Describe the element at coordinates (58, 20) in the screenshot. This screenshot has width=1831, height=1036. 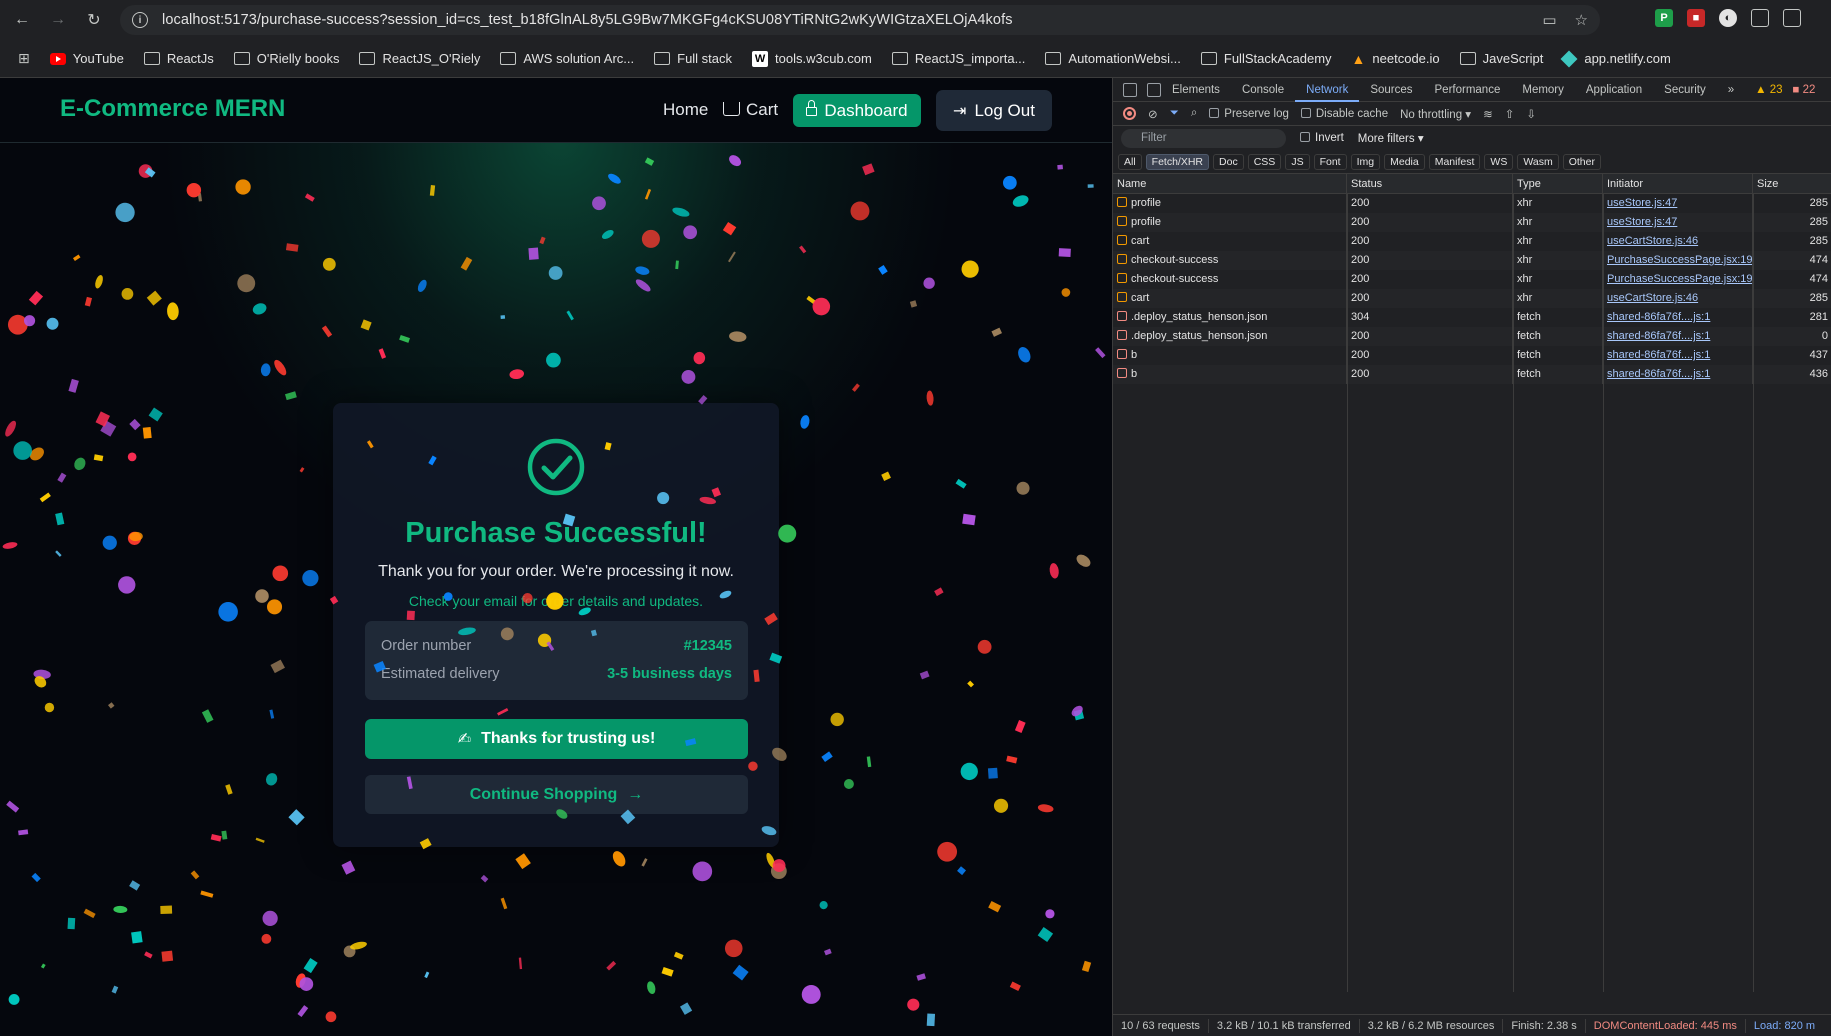
I see `forward-icon: →` at that location.